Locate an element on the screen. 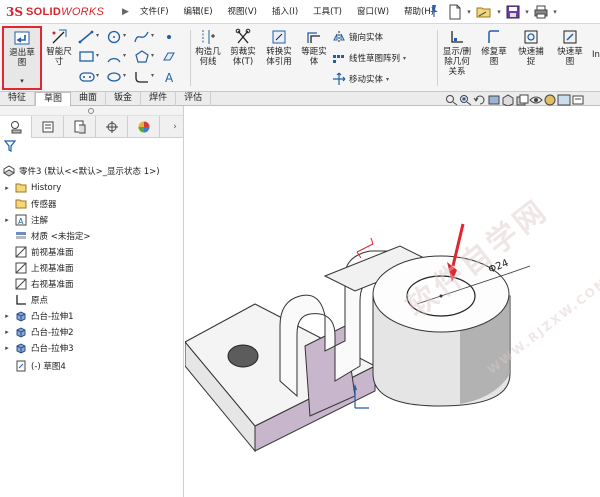 The image size is (600, 497). menu-window: 窗口(W) is located at coordinates (373, 11).